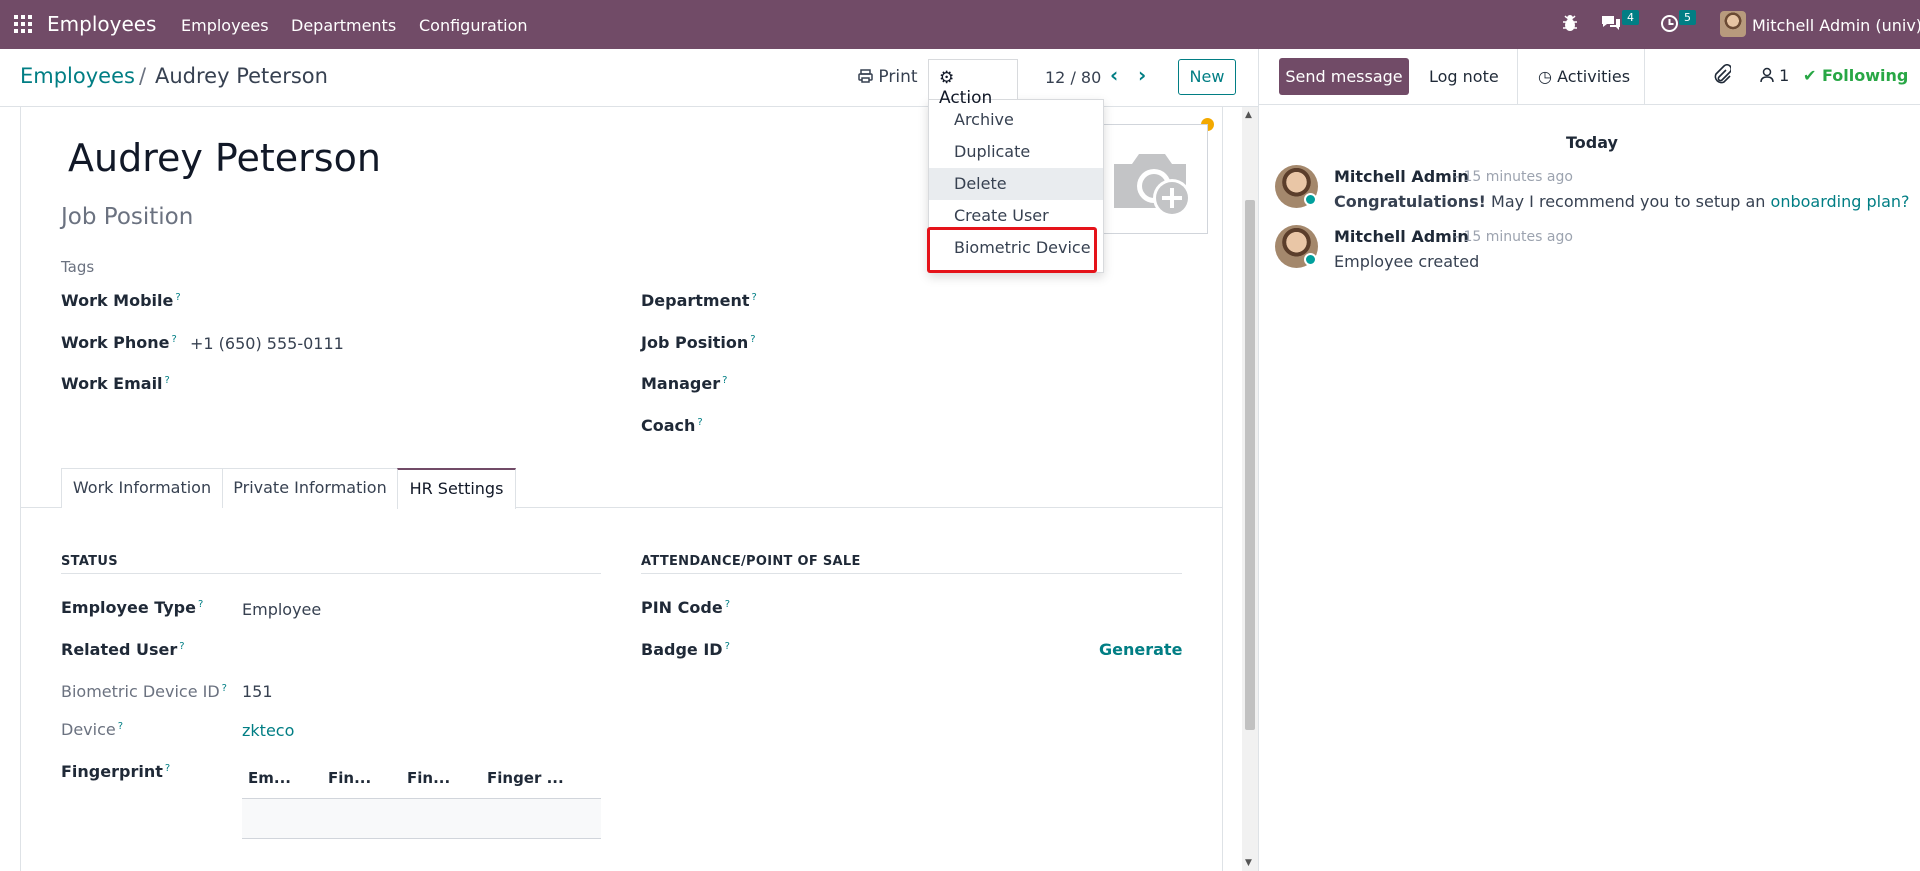 This screenshot has height=871, width=1920. What do you see at coordinates (92, 729) in the screenshot?
I see `device-label: Device?` at bounding box center [92, 729].